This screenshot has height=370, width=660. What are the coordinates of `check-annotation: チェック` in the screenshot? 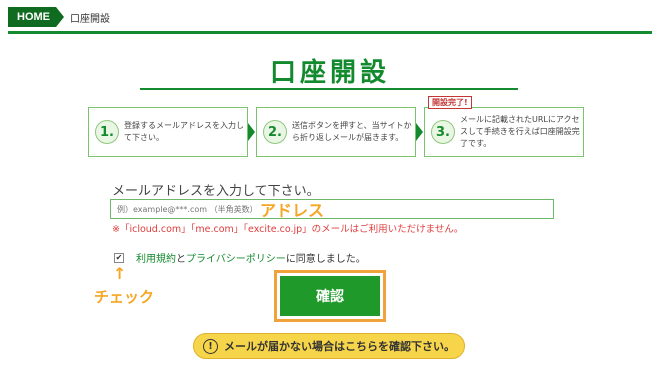 It's located at (124, 297).